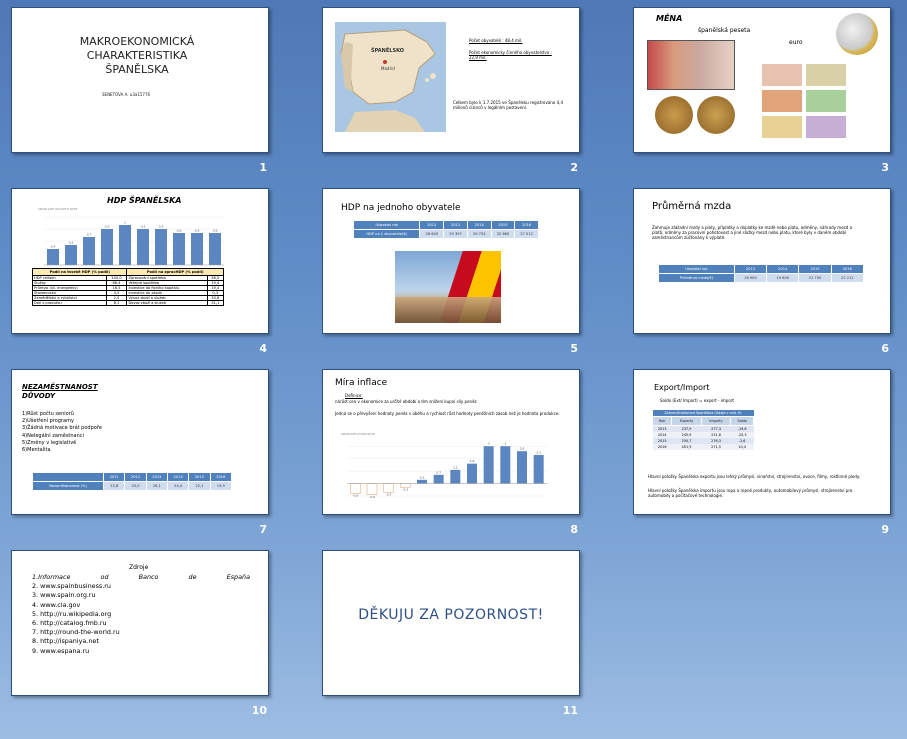  Describe the element at coordinates (503, 225) in the screenshot. I see `table-header: 2015` at that location.